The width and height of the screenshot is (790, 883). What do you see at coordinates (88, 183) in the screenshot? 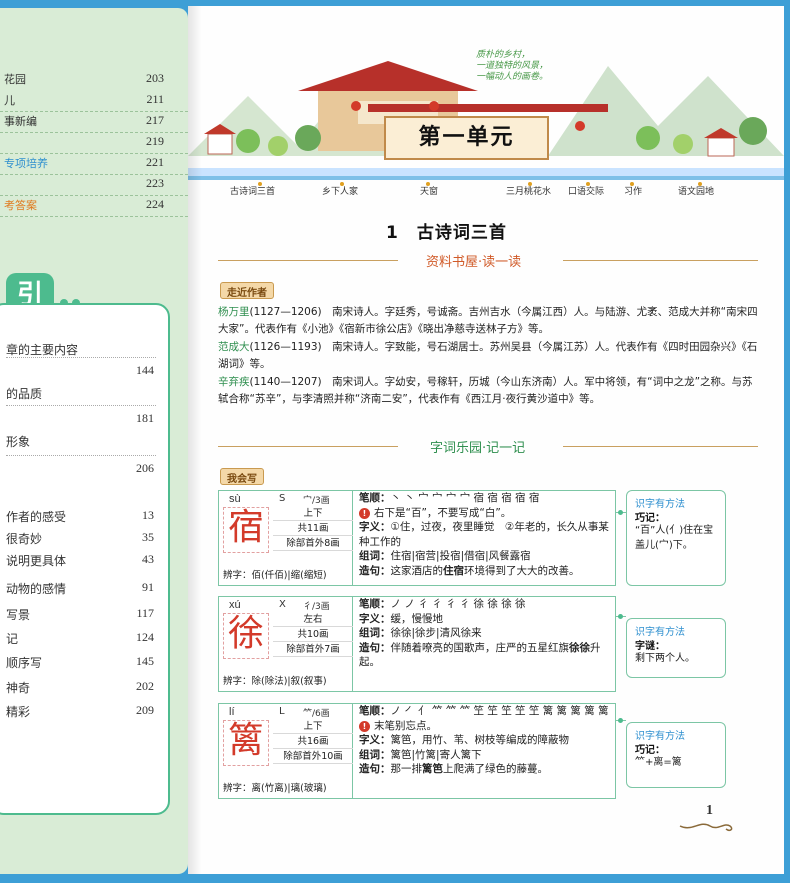
I see `toc-row: 223` at bounding box center [88, 183].